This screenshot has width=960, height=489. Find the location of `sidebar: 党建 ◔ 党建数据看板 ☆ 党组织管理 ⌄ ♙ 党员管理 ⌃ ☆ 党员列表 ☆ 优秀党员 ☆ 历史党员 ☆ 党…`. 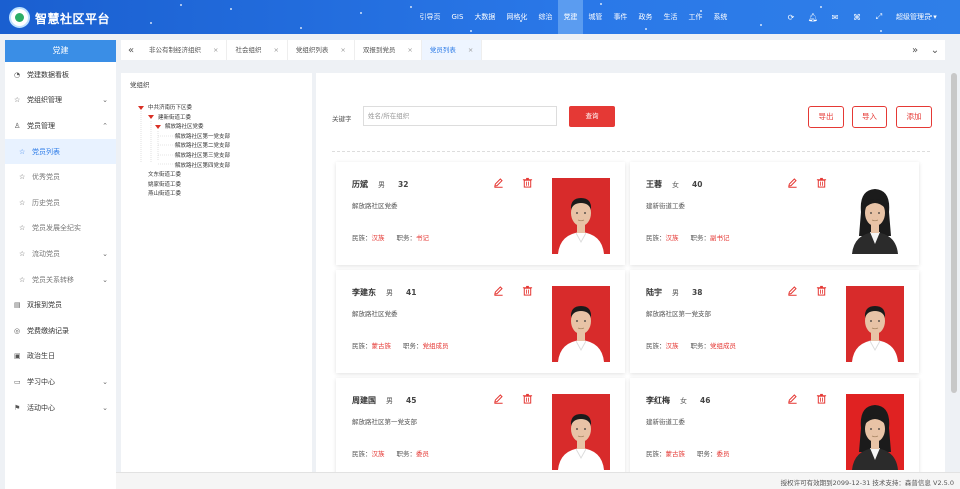

sidebar: 党建 ◔ 党建数据看板 ☆ 党组织管理 ⌄ ♙ 党员管理 ⌃ ☆ 党员列表 ☆ 优秀党员 ☆ 历史党员 ☆ 党… is located at coordinates (60, 264).